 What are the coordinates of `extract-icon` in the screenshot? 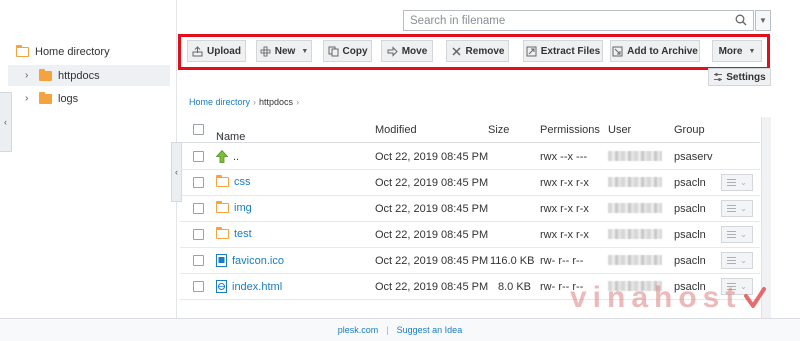 It's located at (531, 51).